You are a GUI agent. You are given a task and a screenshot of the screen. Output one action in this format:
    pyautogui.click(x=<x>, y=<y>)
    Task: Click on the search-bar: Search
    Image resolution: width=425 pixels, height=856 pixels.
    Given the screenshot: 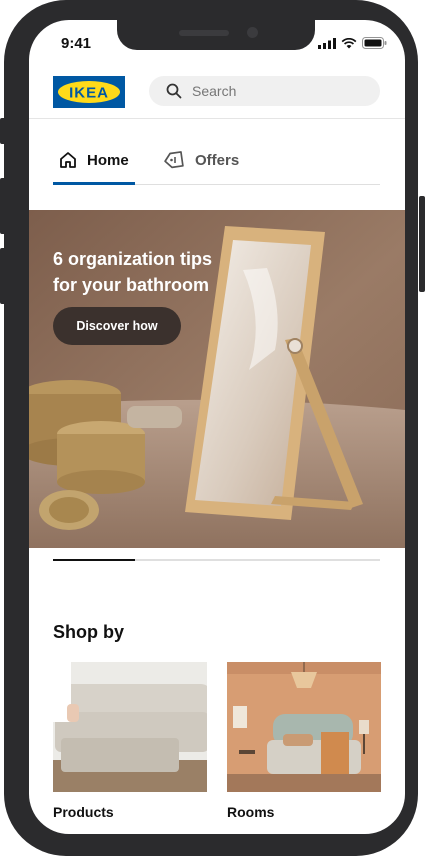 What is the action you would take?
    pyautogui.click(x=264, y=91)
    